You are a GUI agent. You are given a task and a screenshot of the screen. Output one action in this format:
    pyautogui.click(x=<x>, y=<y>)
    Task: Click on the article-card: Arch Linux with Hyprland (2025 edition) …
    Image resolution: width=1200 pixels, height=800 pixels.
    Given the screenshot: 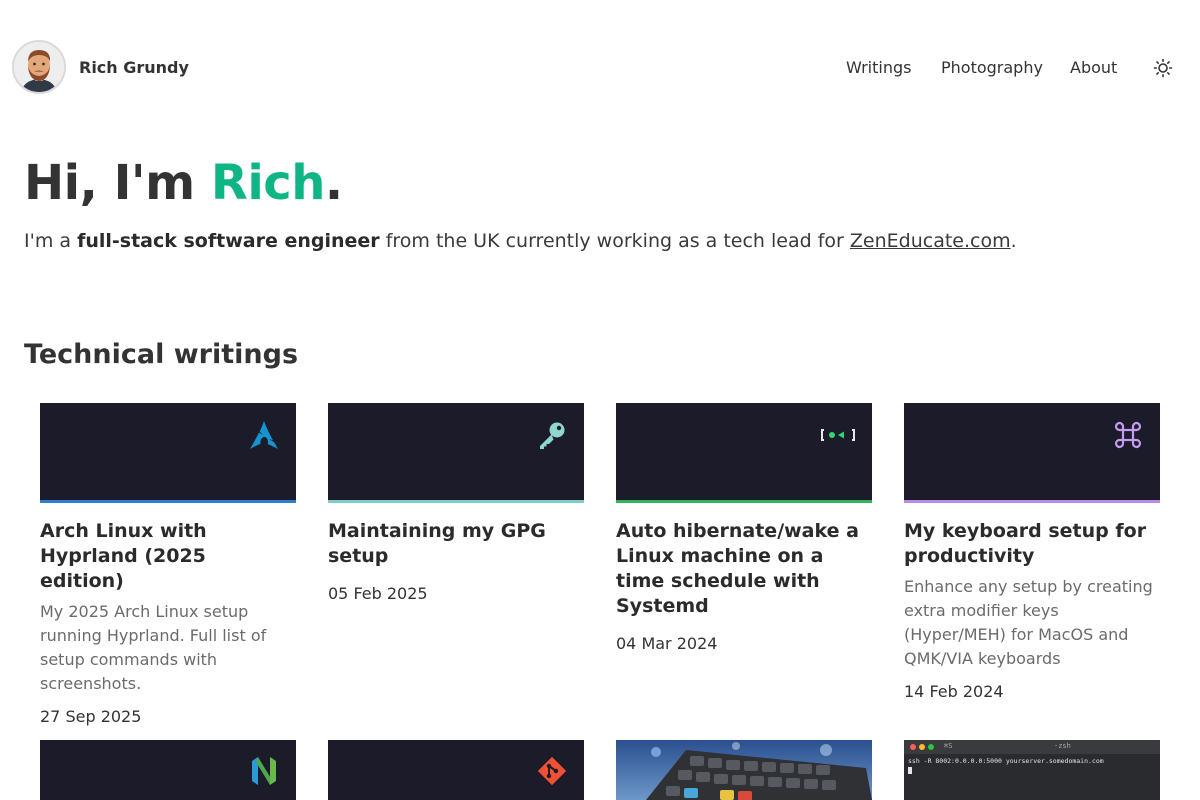 What is the action you would take?
    pyautogui.click(x=168, y=565)
    